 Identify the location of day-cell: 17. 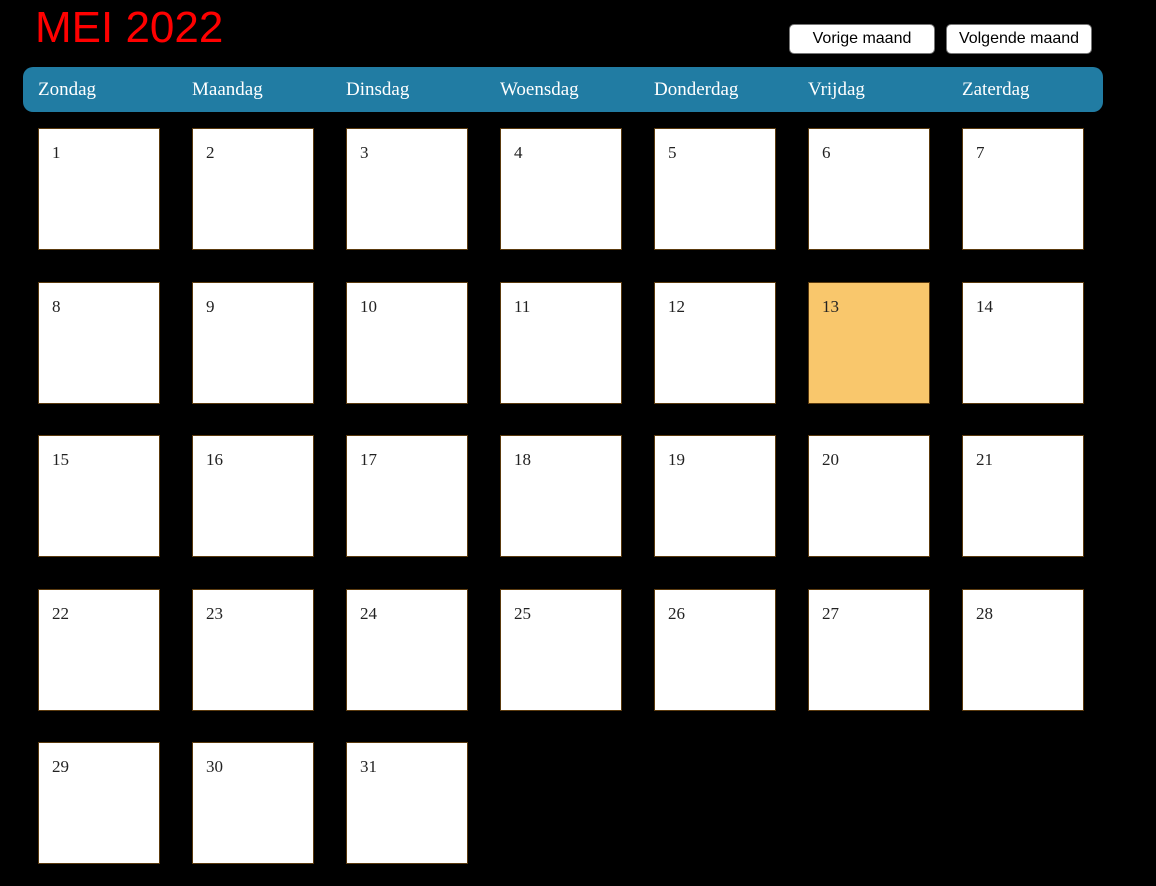
(407, 496).